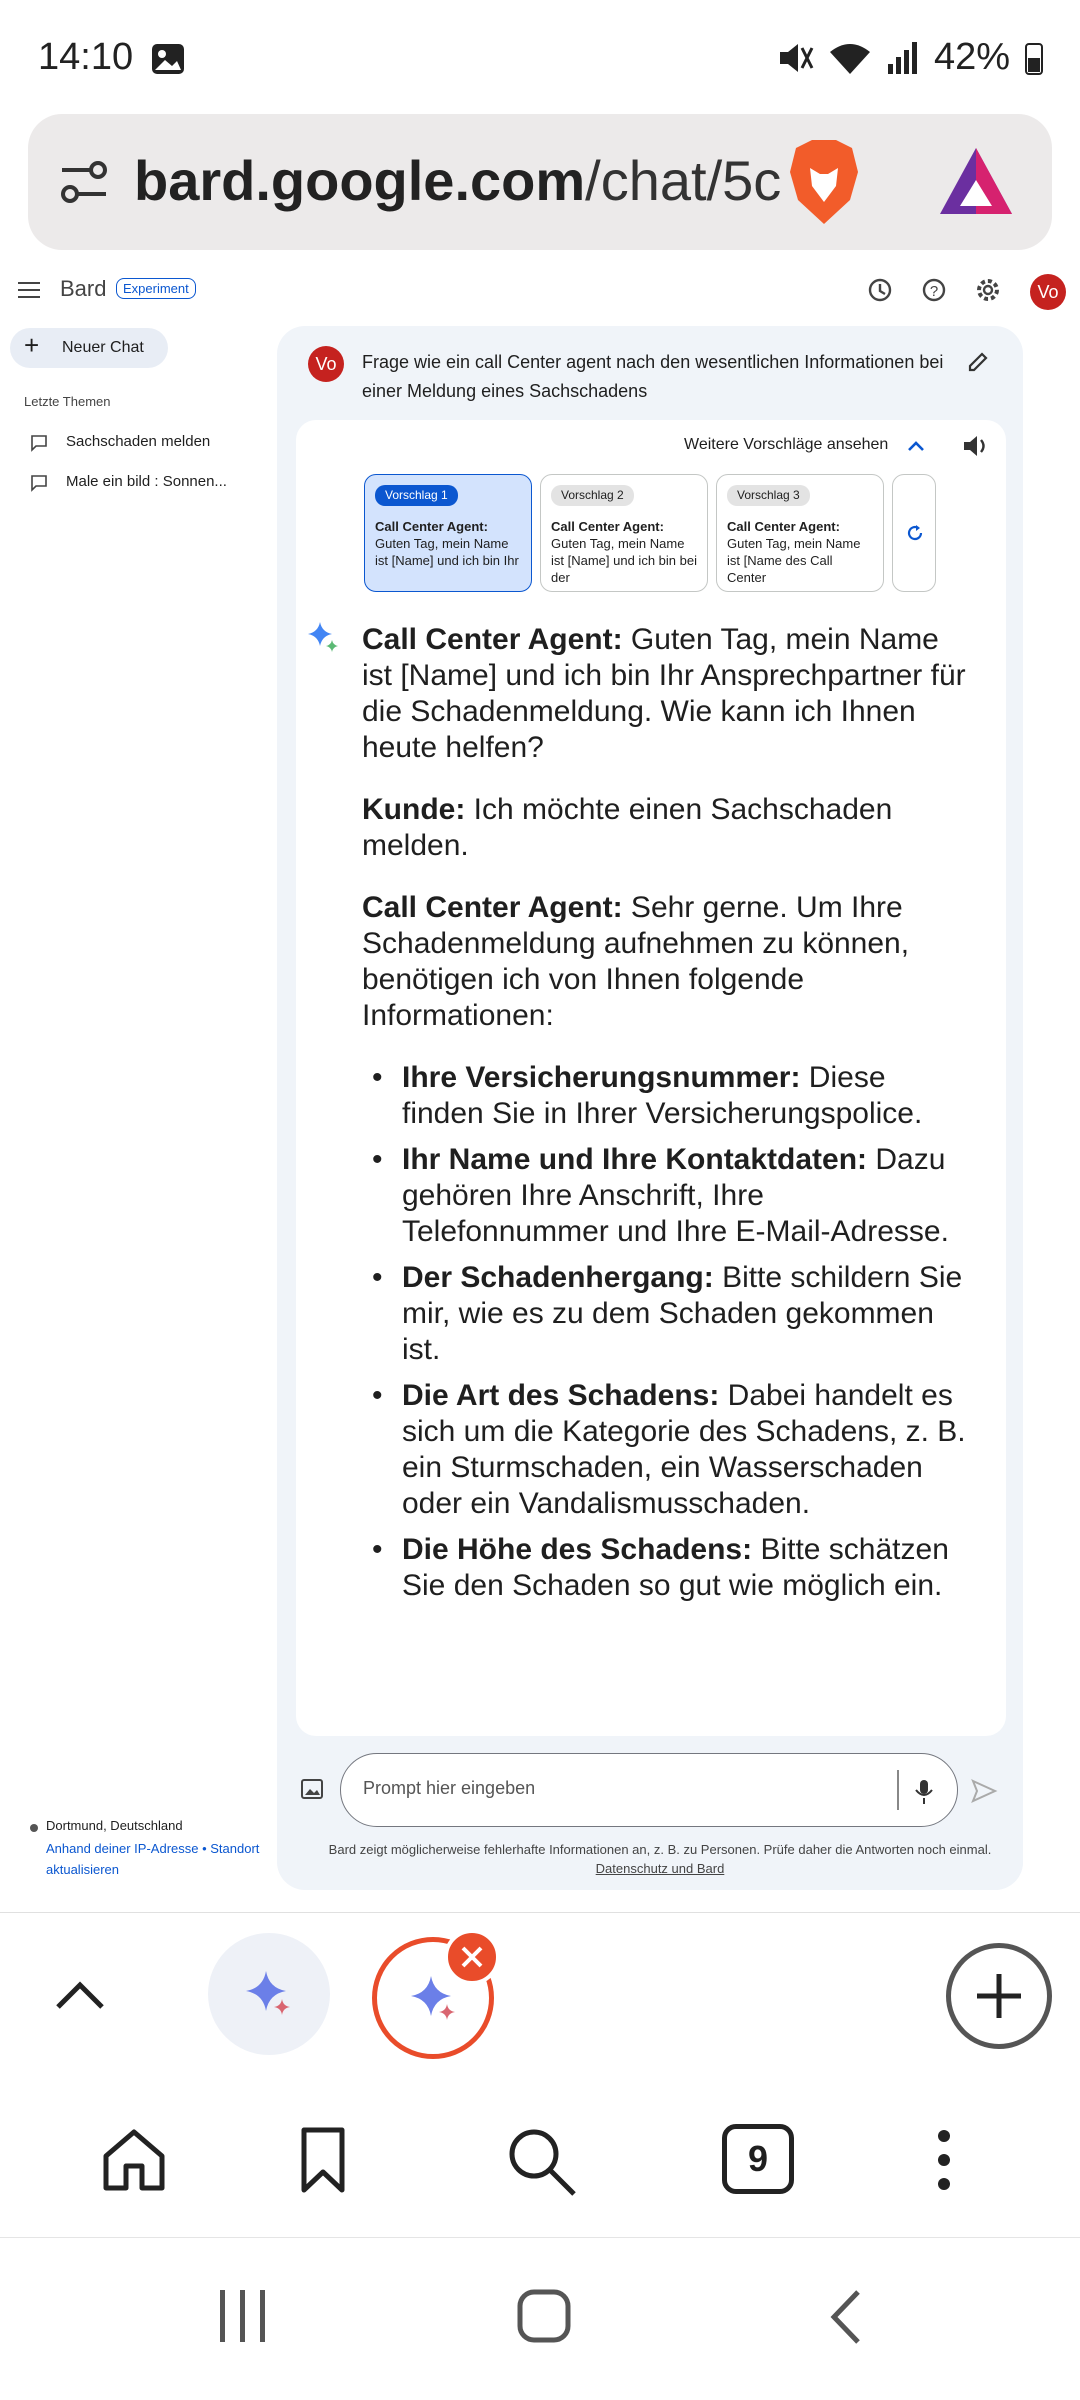 This screenshot has width=1080, height=2400. I want to click on new-tab-button, so click(999, 1996).